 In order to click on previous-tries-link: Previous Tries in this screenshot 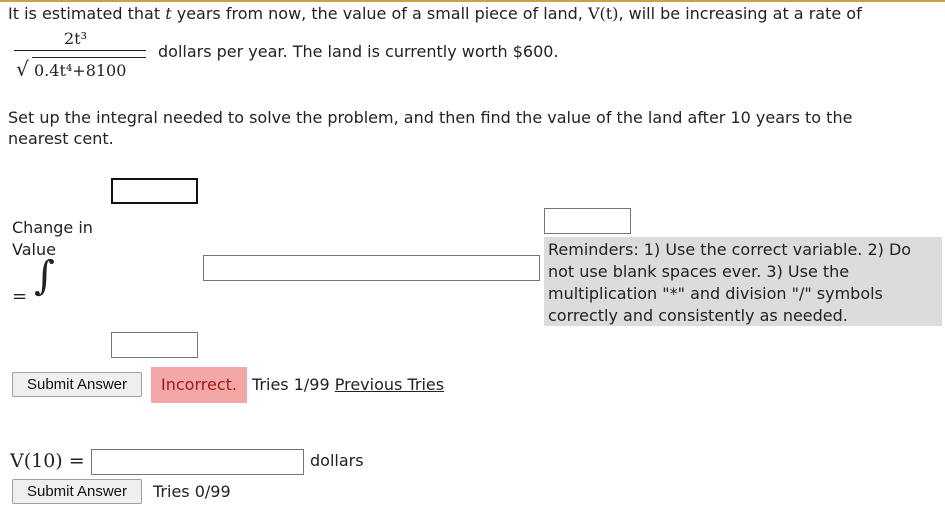, I will do `click(389, 384)`.